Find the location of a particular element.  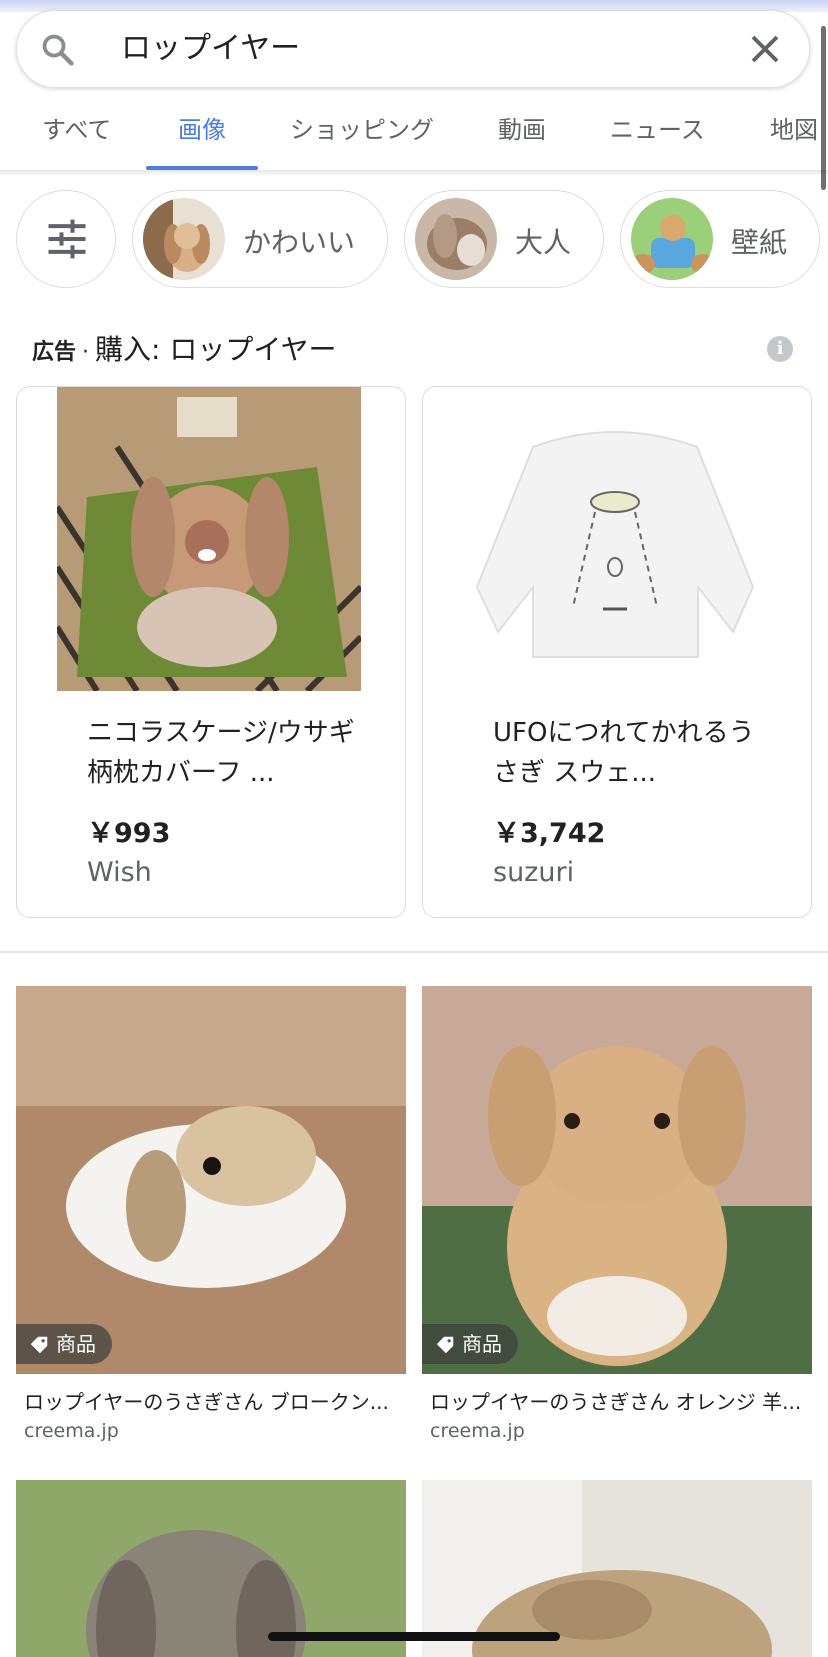

tune-icon is located at coordinates (67, 239).